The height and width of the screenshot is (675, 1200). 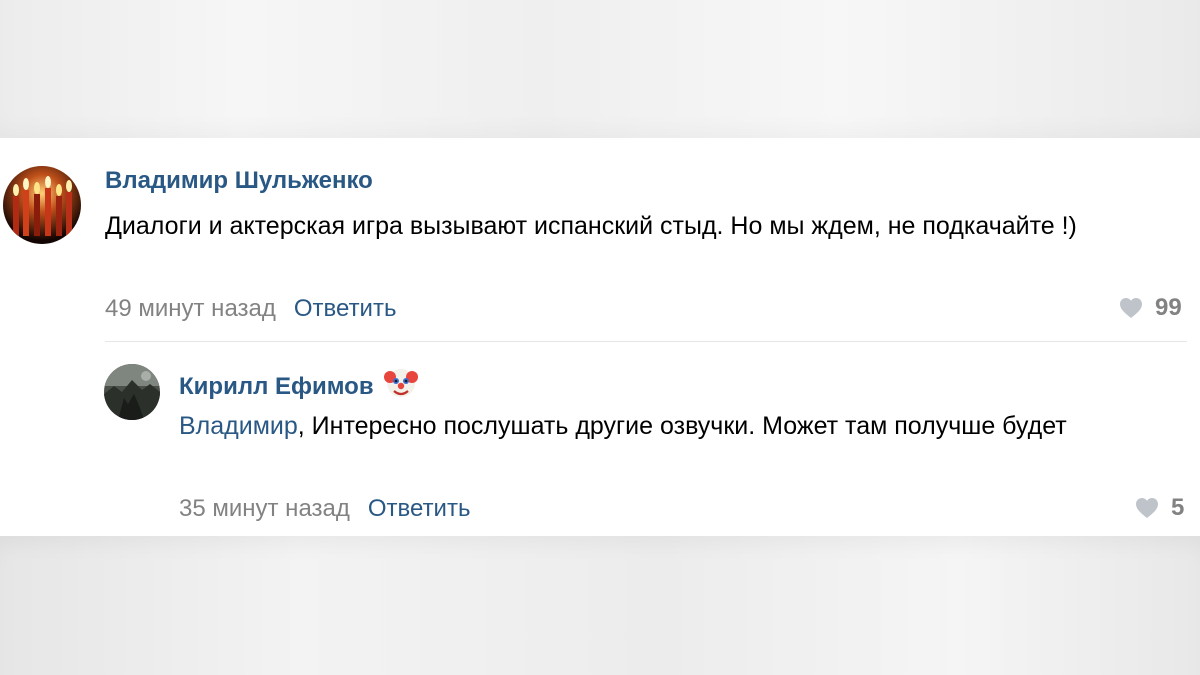 I want to click on like-button: 99, so click(x=1150, y=308).